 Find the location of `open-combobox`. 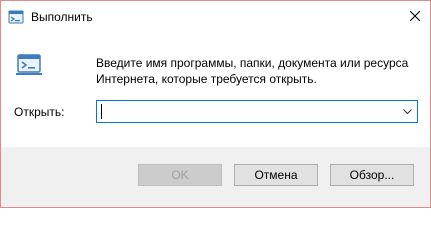

open-combobox is located at coordinates (257, 111).